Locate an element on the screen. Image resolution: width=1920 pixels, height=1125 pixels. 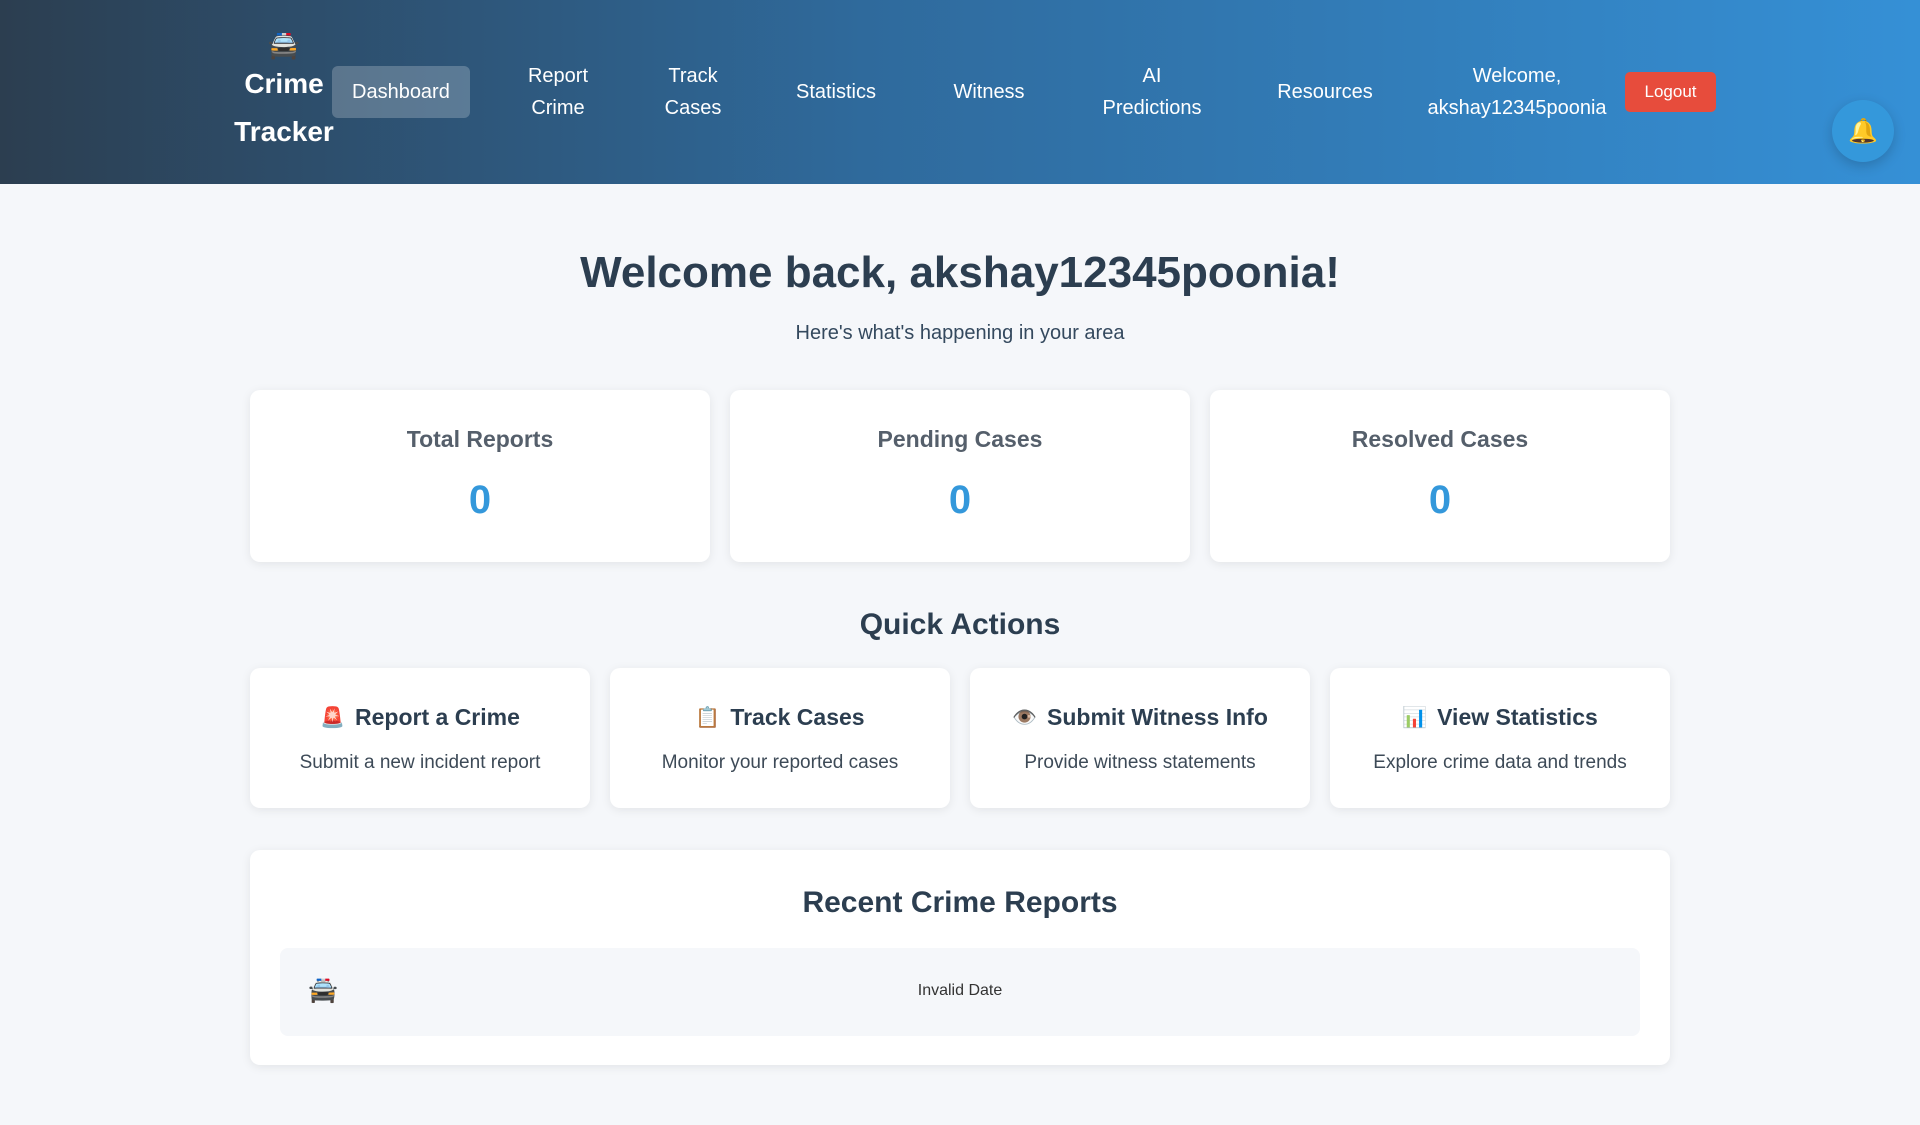
nav-track-cases-label-1: Track is located at coordinates (693, 76).